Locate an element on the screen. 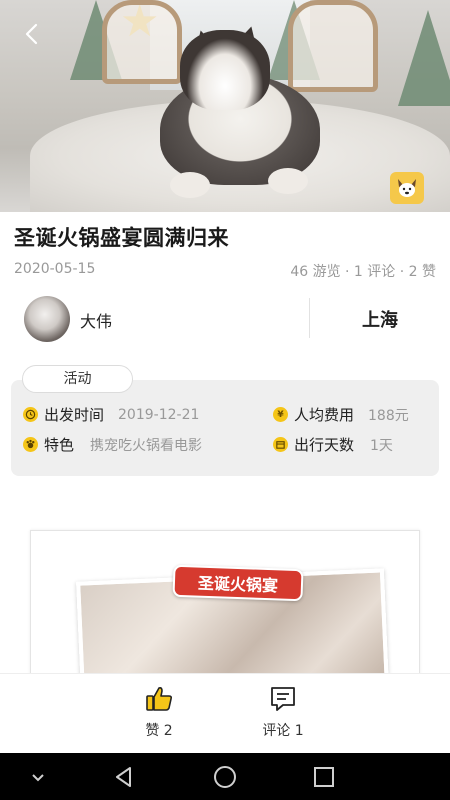  comment-button: 评论 1 is located at coordinates (283, 712).